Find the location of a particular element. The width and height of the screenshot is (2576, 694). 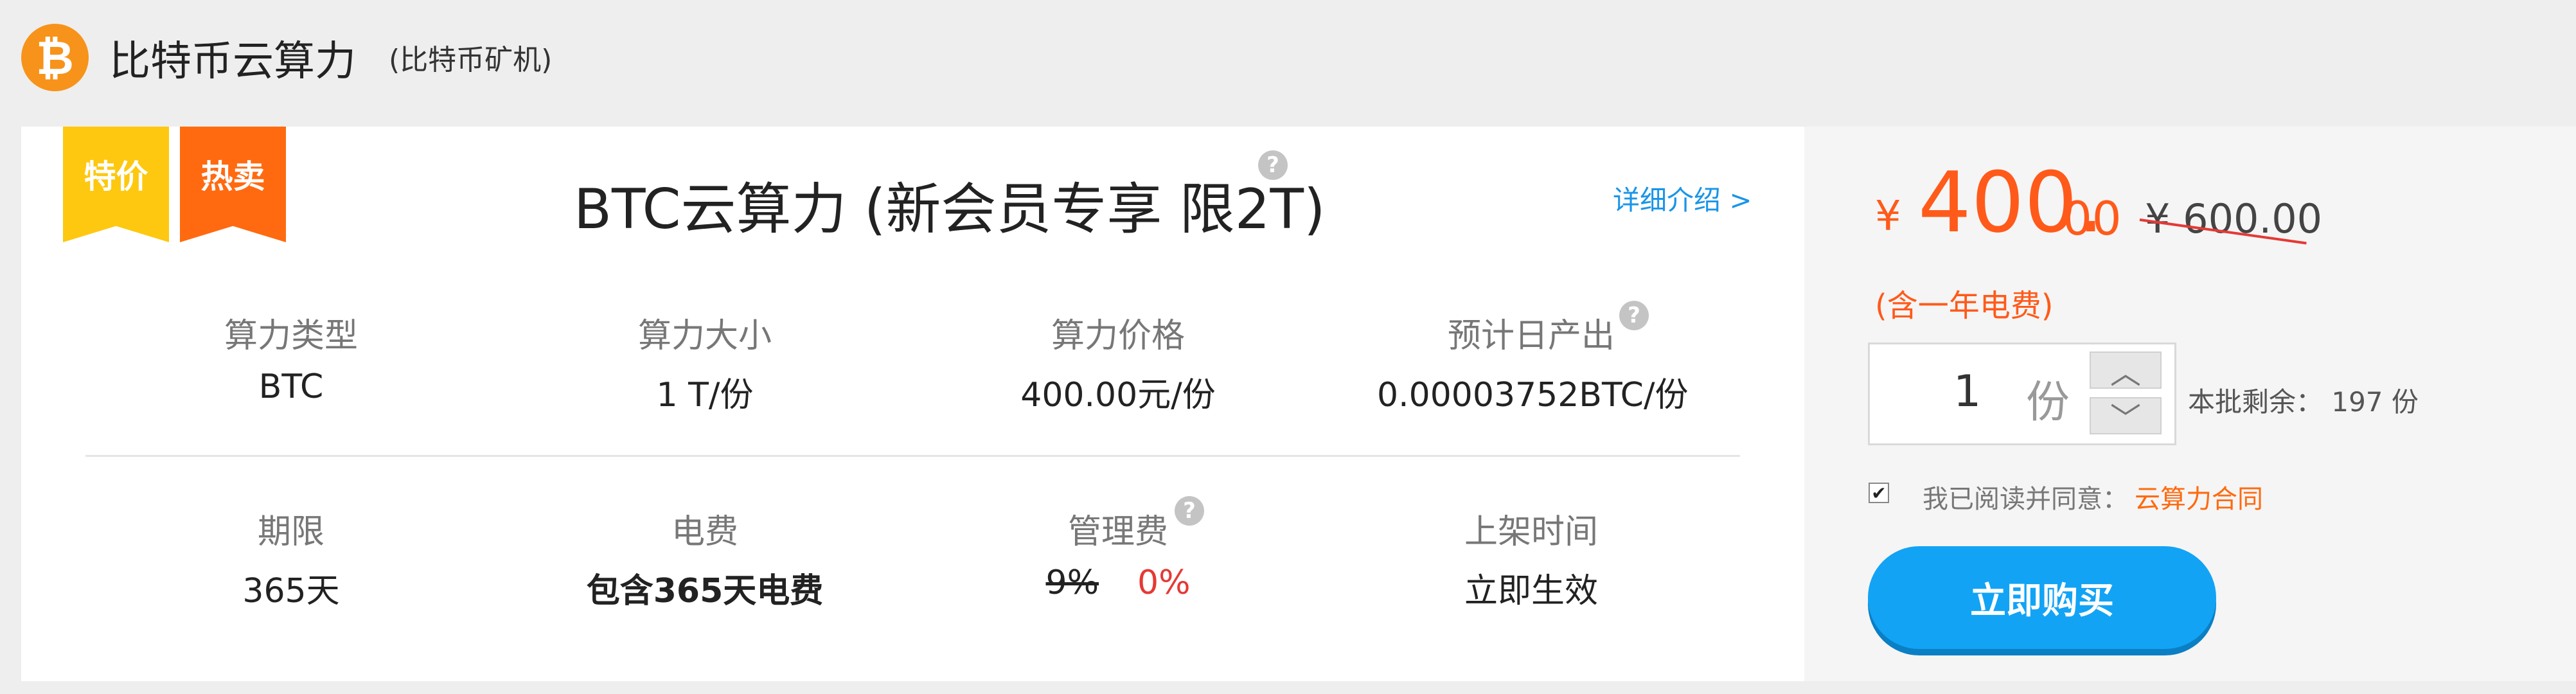

agreement-checkbox: ✔ is located at coordinates (1879, 494).